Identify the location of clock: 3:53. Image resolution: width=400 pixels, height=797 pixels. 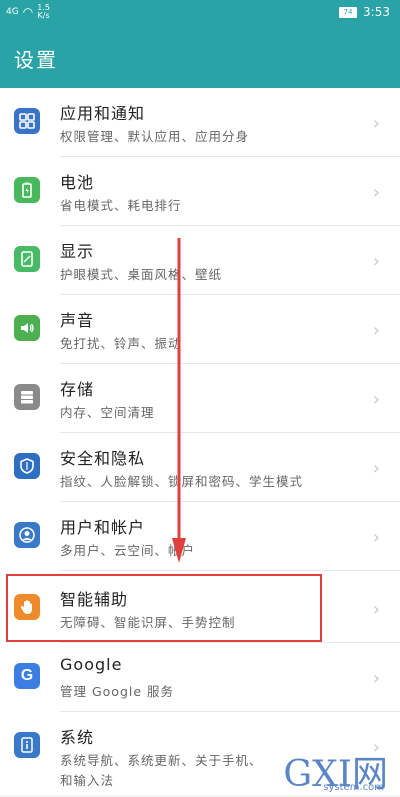
(376, 12).